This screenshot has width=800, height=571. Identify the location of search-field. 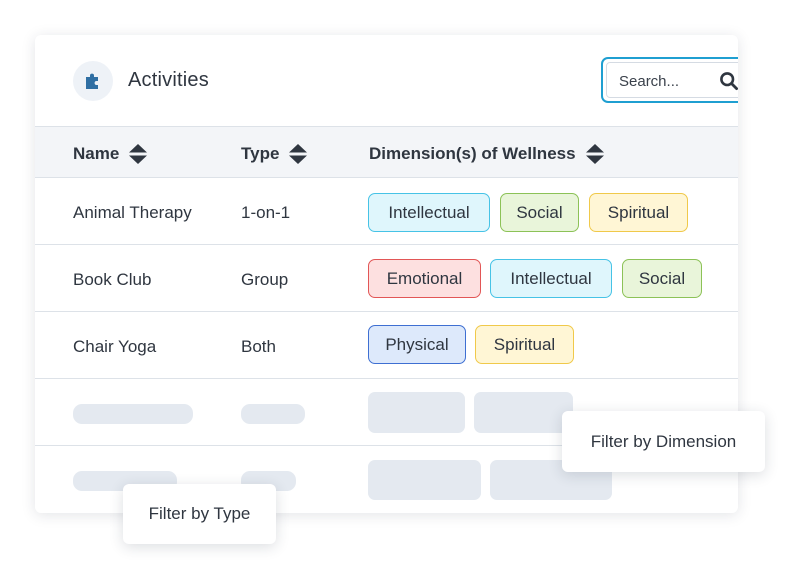
(672, 80).